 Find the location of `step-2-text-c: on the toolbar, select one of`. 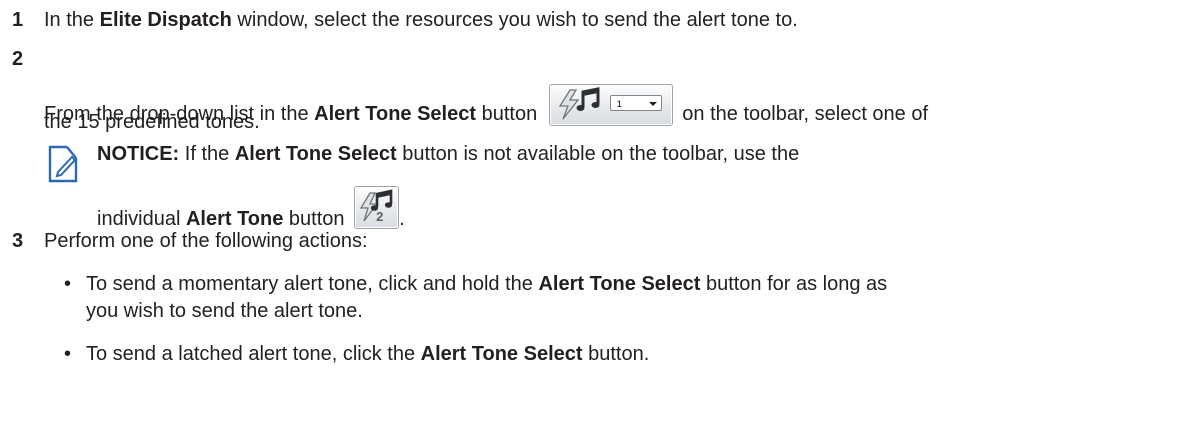

step-2-text-c: on the toolbar, select one of is located at coordinates (802, 114).